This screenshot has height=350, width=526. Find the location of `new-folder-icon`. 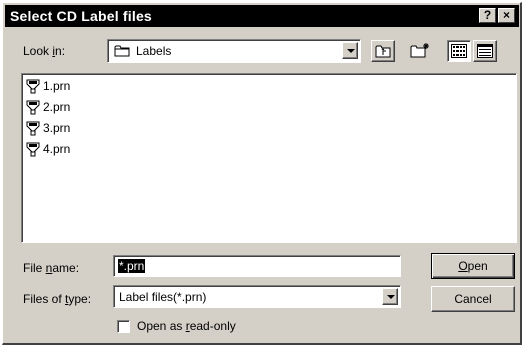

new-folder-icon is located at coordinates (420, 51).